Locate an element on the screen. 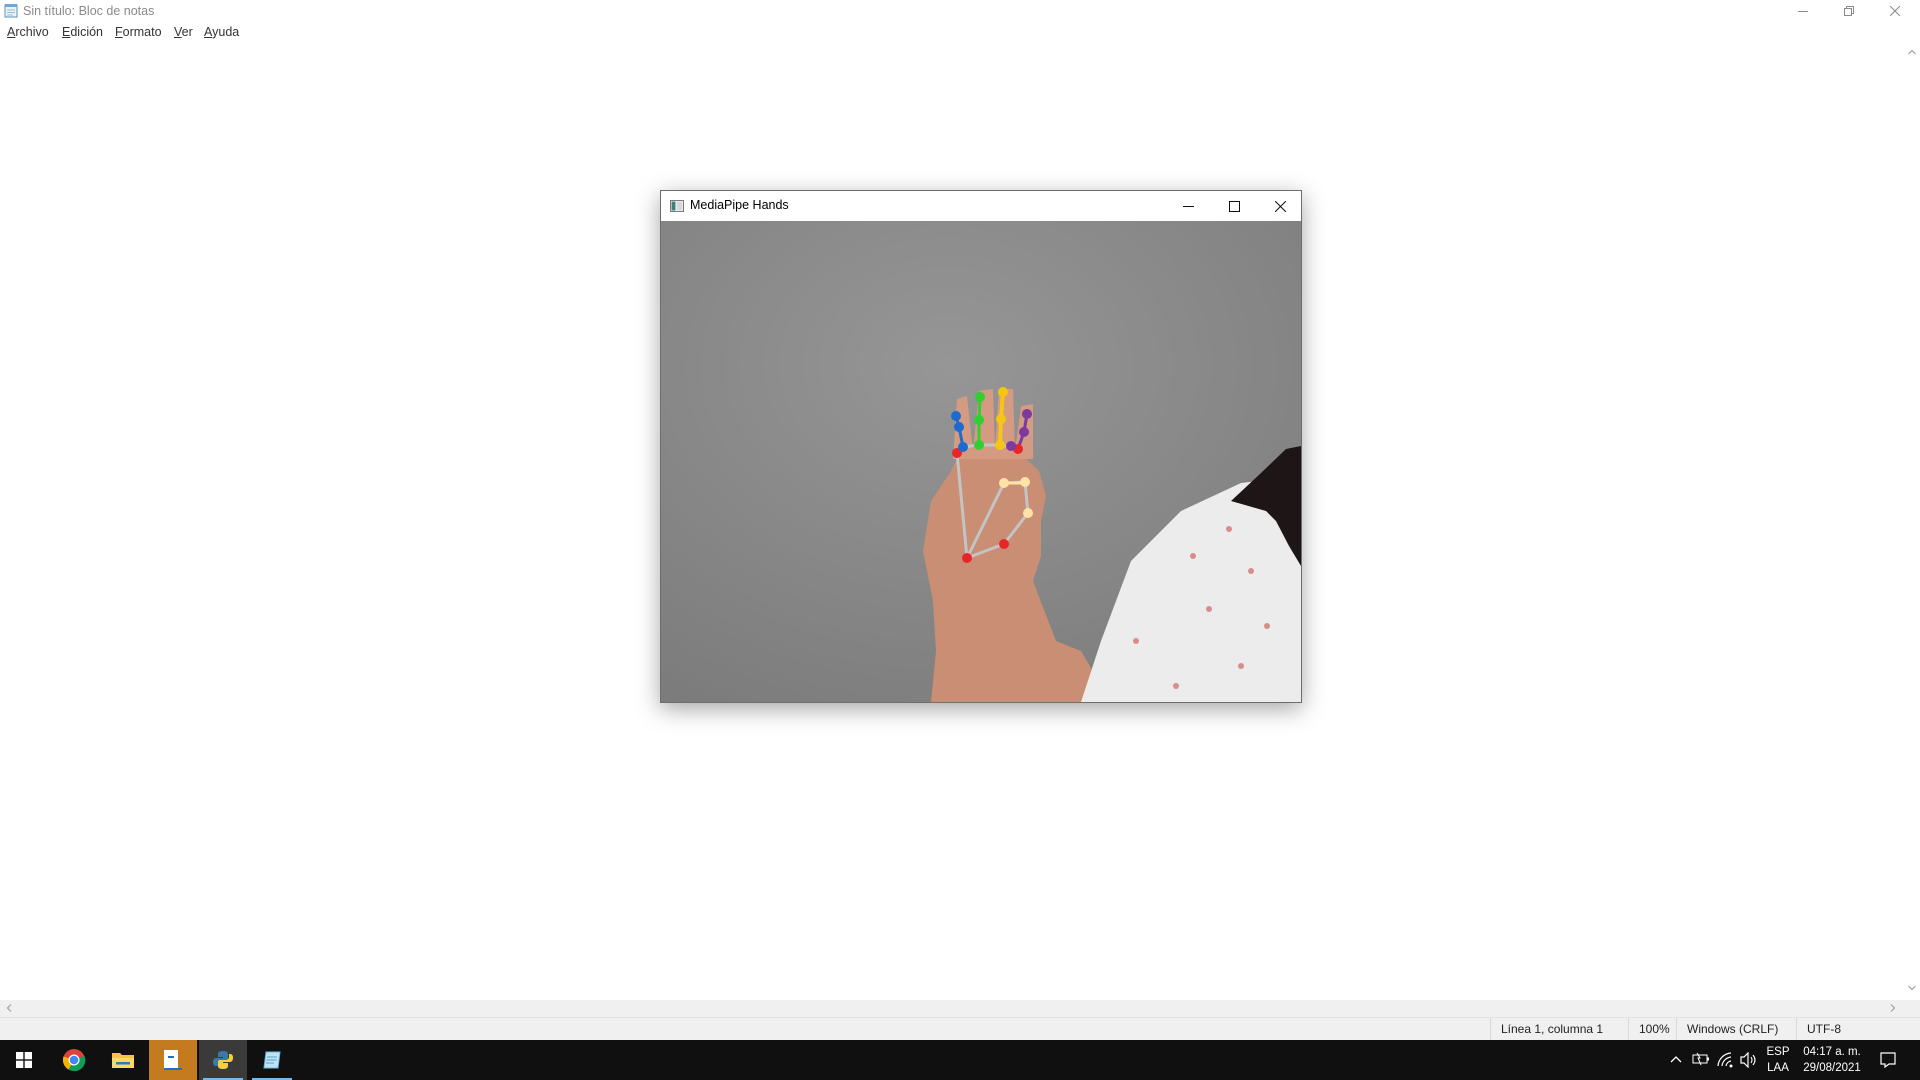 The height and width of the screenshot is (1080, 1920). menu-formato: Formato is located at coordinates (138, 32).